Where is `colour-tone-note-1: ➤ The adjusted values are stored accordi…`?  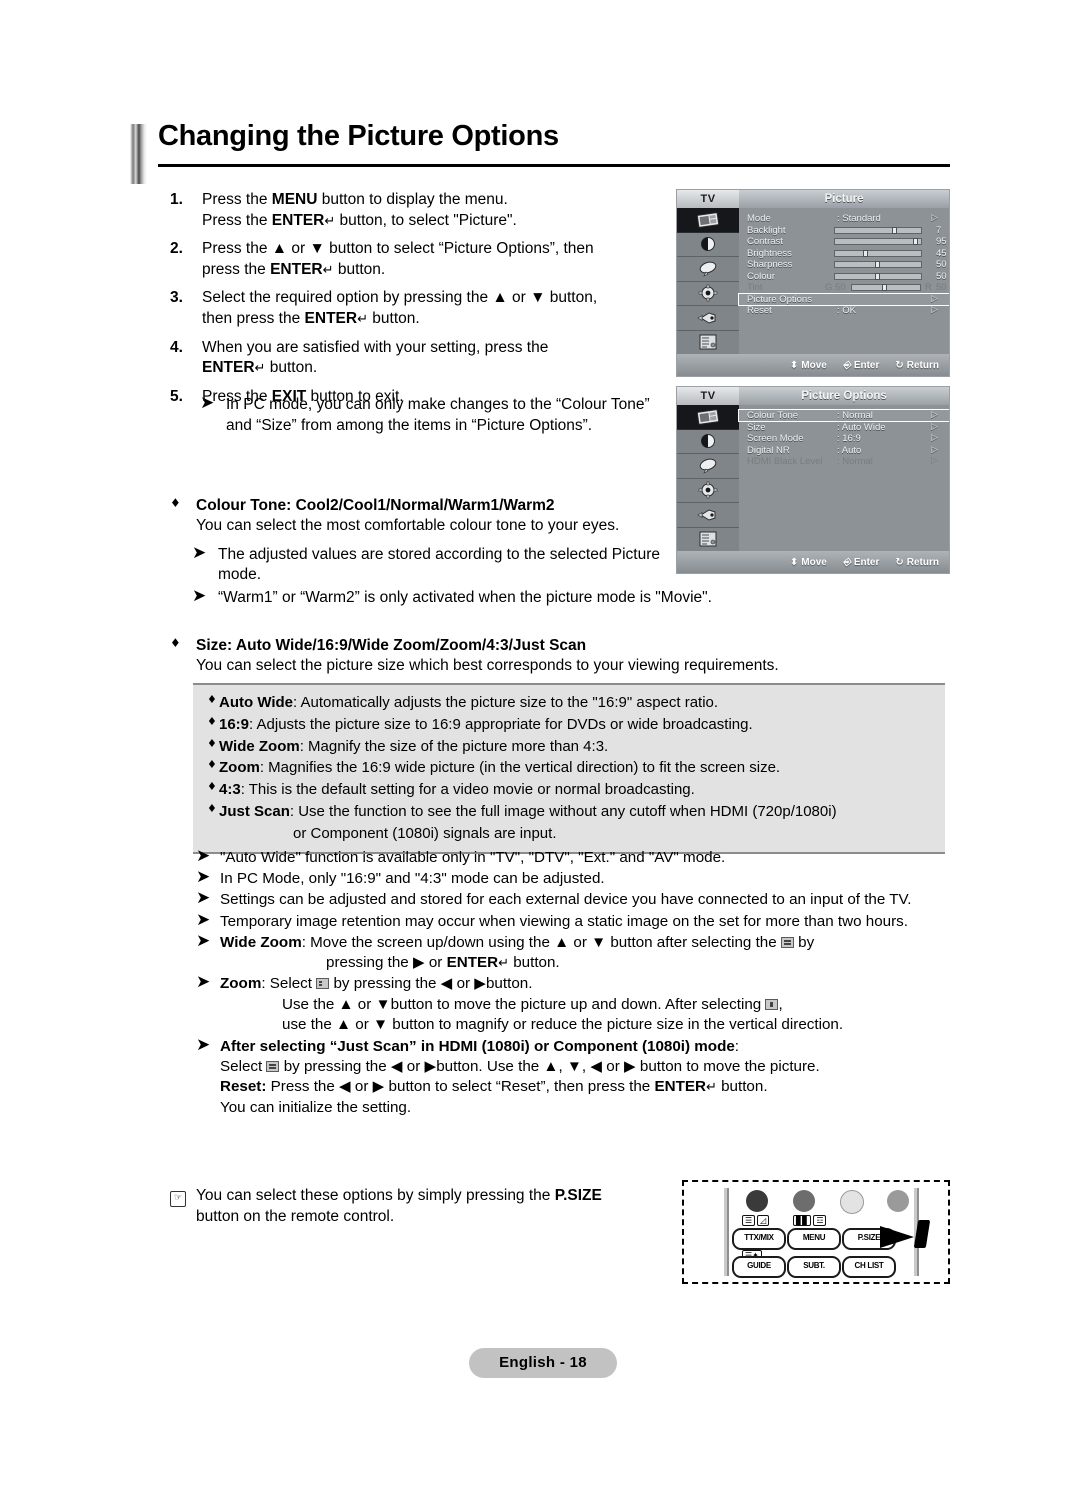
colour-tone-note-1: ➤ The adjusted values are stored accordi… is located at coordinates (431, 565).